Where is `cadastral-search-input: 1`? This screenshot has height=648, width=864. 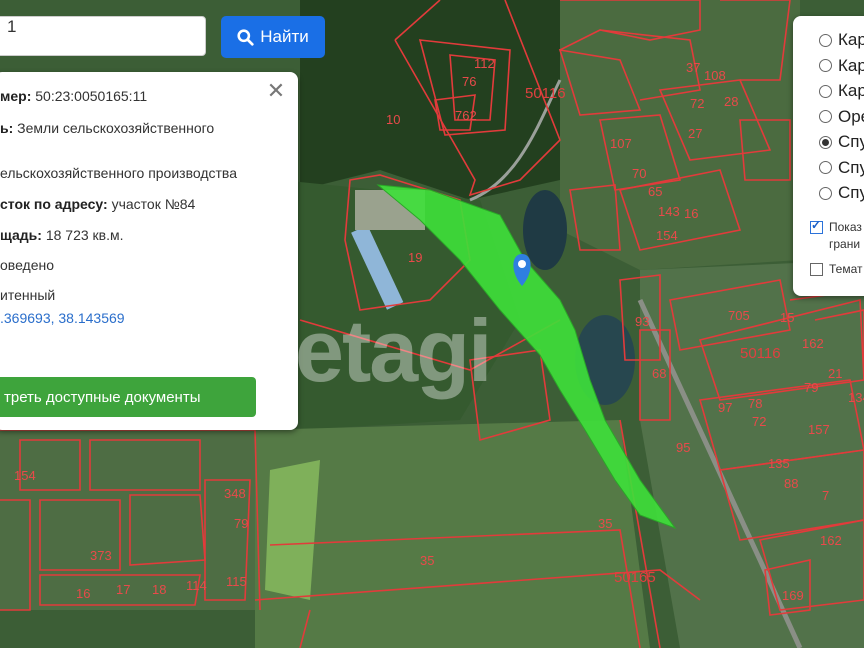 cadastral-search-input: 1 is located at coordinates (103, 36).